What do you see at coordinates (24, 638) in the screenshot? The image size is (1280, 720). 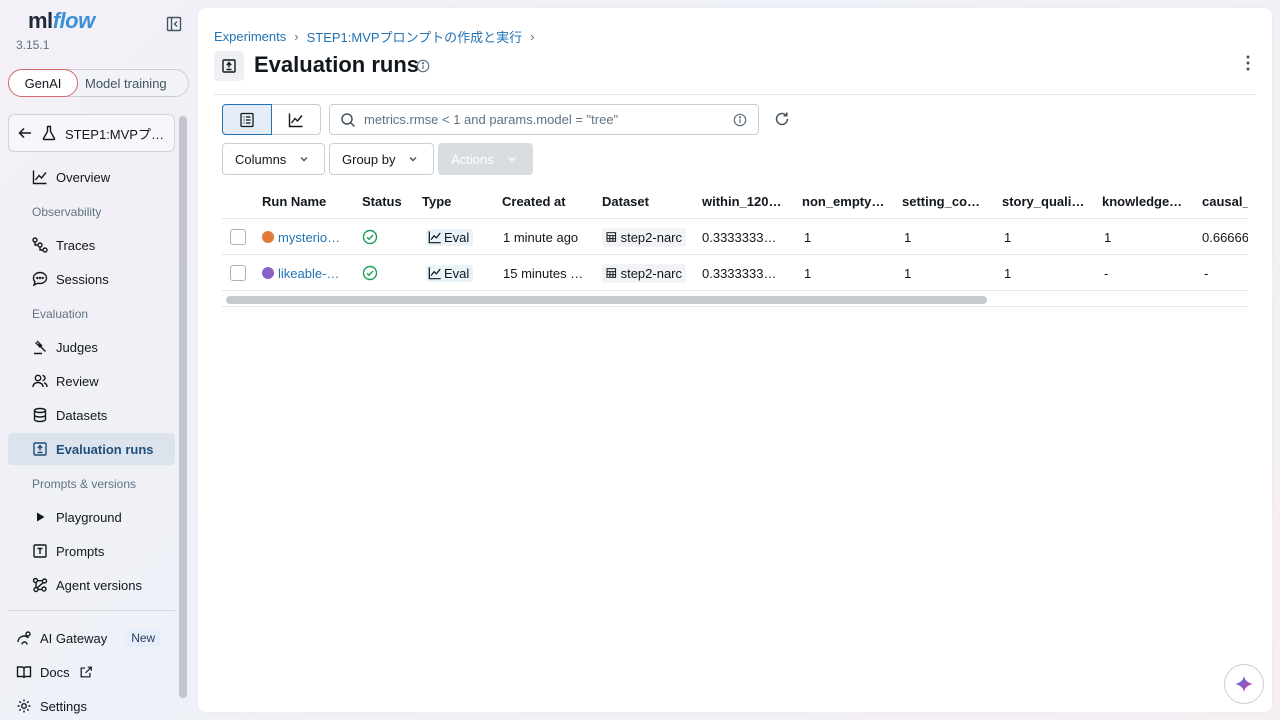 I see `gateway-icon` at bounding box center [24, 638].